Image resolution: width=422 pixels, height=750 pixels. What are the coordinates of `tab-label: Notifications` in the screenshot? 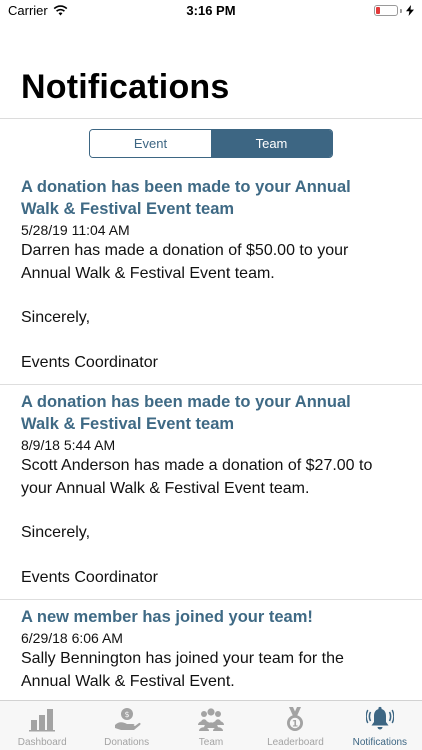 It's located at (380, 742).